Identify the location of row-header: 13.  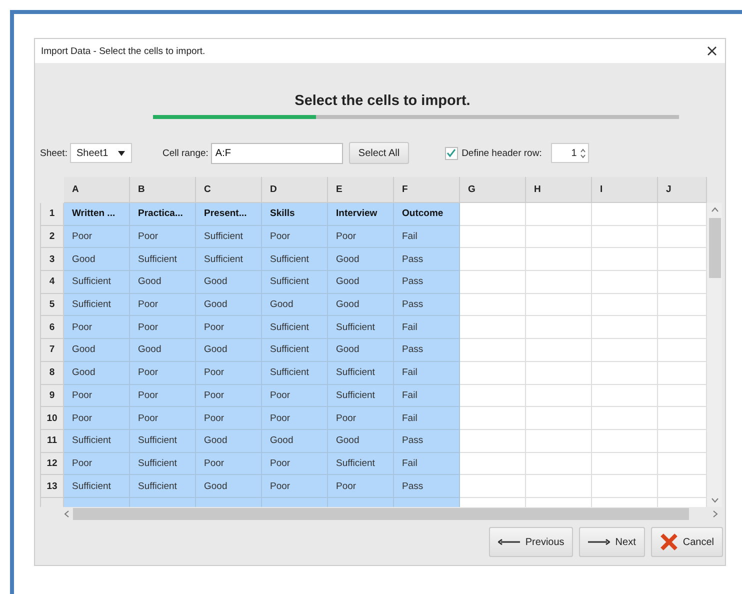
(52, 486).